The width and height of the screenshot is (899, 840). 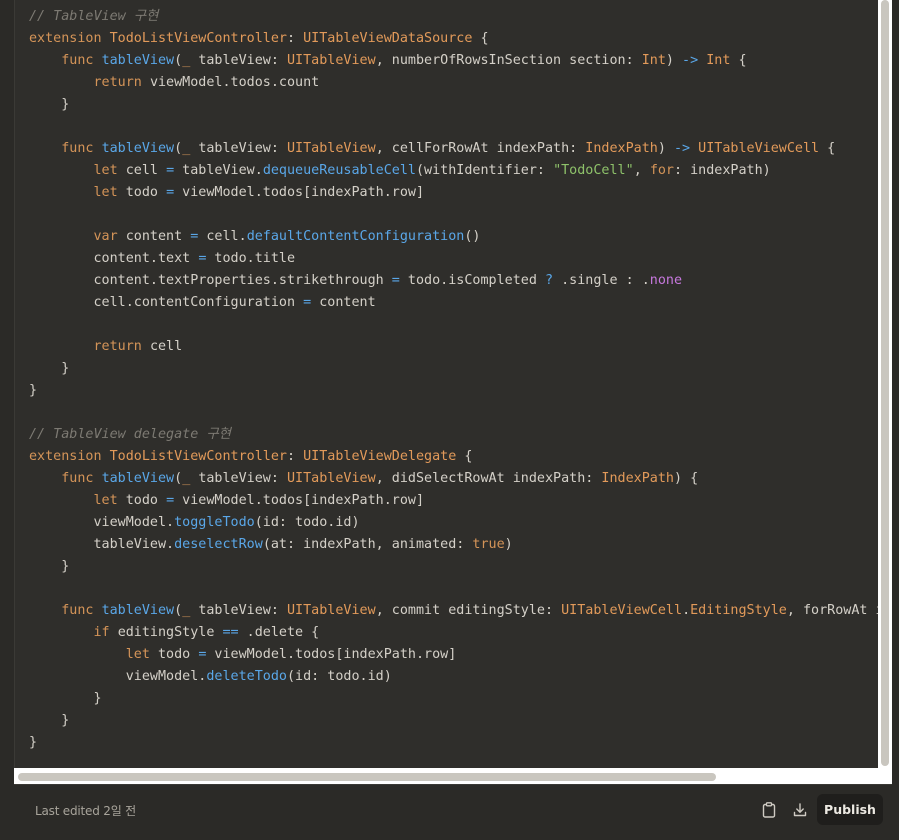 I want to click on code-token-func: toggleTodo, so click(x=214, y=522).